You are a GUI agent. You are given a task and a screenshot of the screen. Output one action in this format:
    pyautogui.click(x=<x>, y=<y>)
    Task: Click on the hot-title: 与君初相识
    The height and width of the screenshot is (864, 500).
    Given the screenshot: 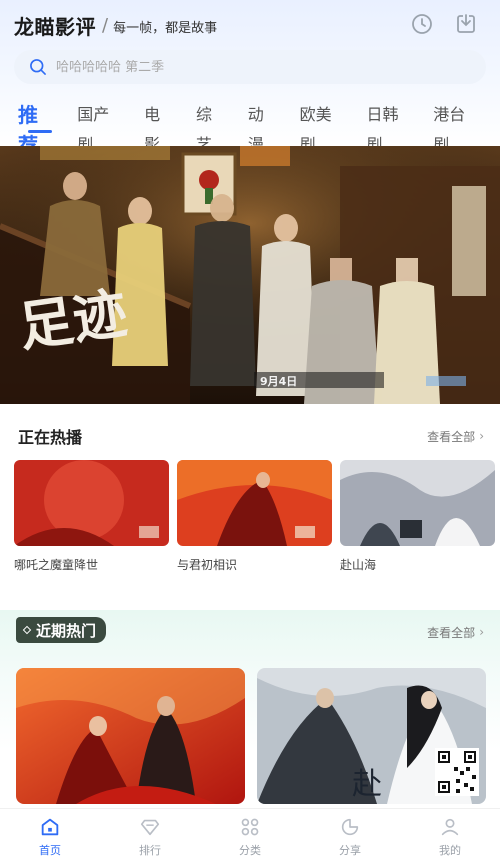 What is the action you would take?
    pyautogui.click(x=207, y=565)
    